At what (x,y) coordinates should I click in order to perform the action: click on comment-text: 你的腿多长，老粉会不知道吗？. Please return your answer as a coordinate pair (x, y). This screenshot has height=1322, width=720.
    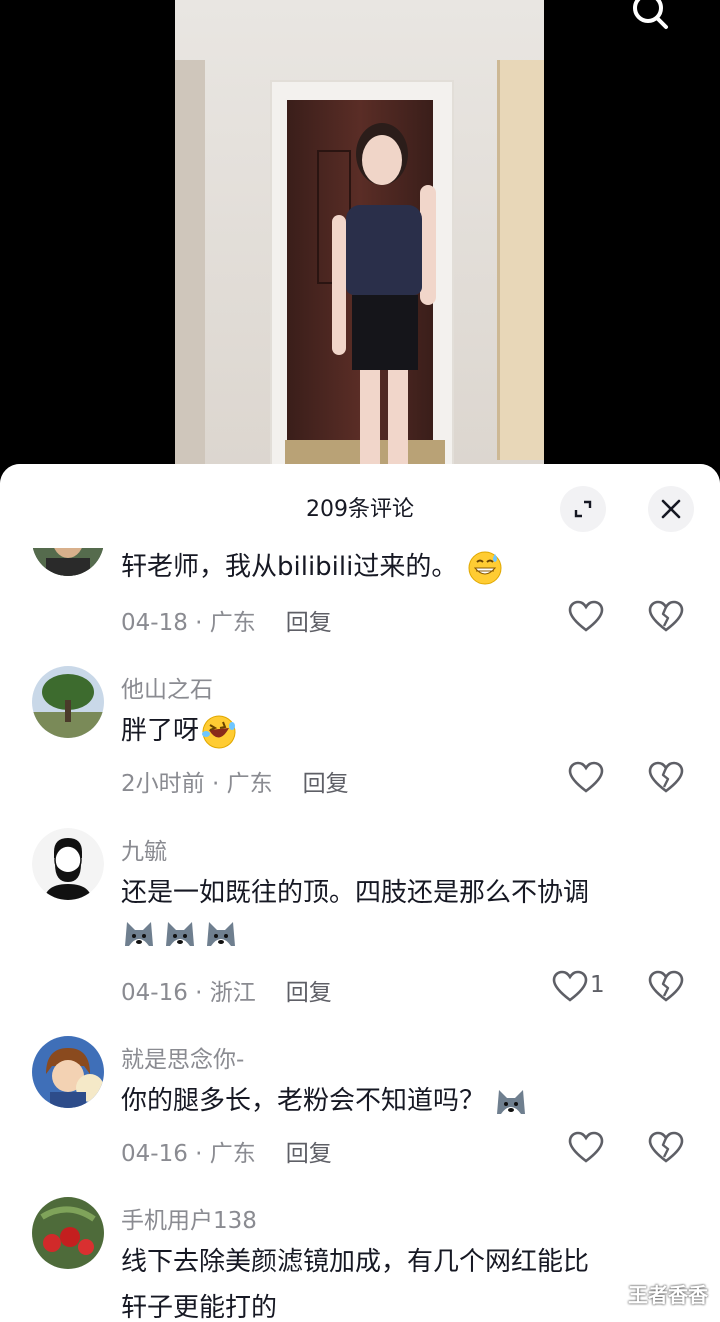
    Looking at the image, I should click on (325, 1101).